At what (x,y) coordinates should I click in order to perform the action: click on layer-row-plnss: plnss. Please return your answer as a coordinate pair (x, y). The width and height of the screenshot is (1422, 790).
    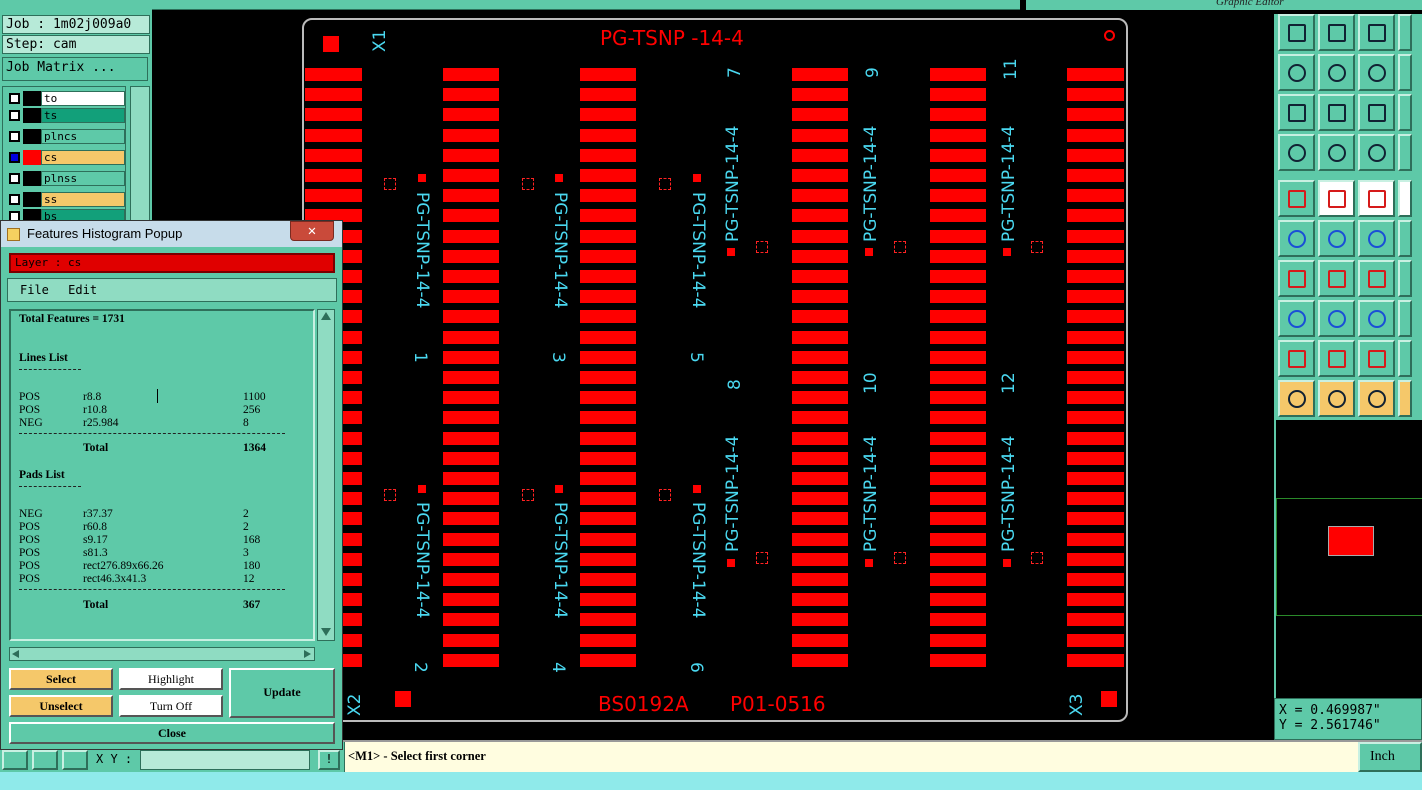
    Looking at the image, I should click on (66, 178).